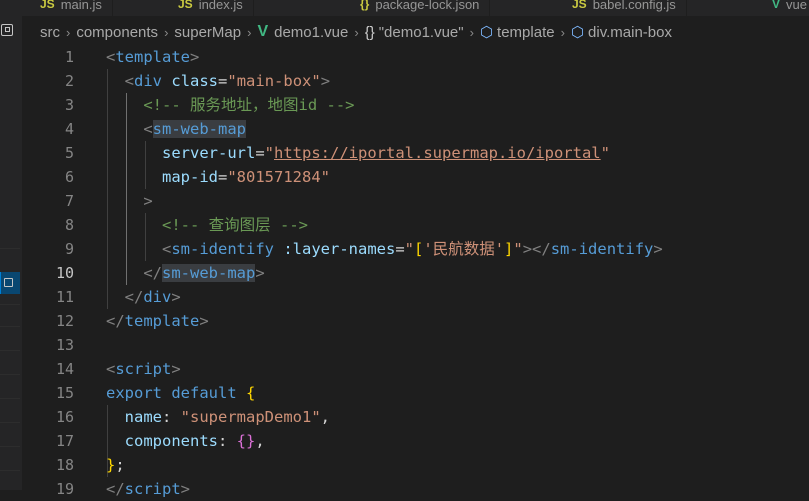 The width and height of the screenshot is (809, 501). I want to click on line-number: 19, so click(64, 489).